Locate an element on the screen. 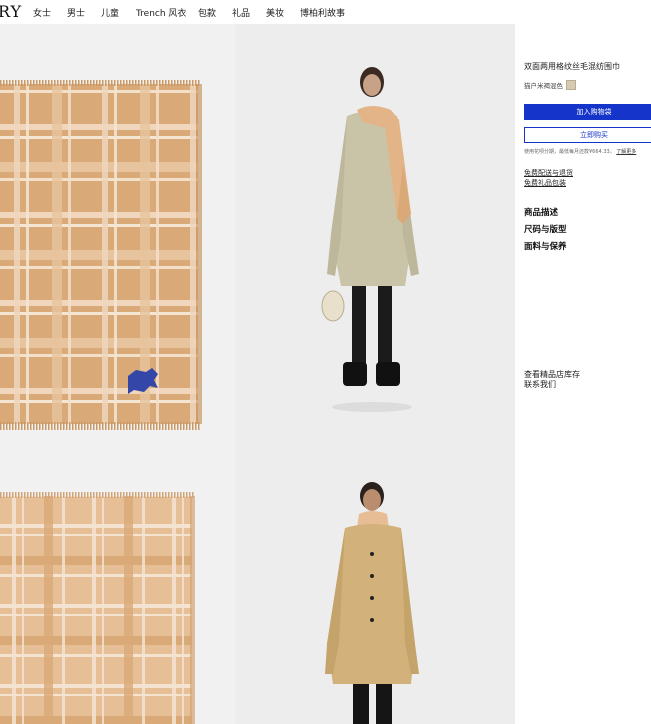 This screenshot has width=651, height=724. nav-item-kids: 儿童 is located at coordinates (110, 12).